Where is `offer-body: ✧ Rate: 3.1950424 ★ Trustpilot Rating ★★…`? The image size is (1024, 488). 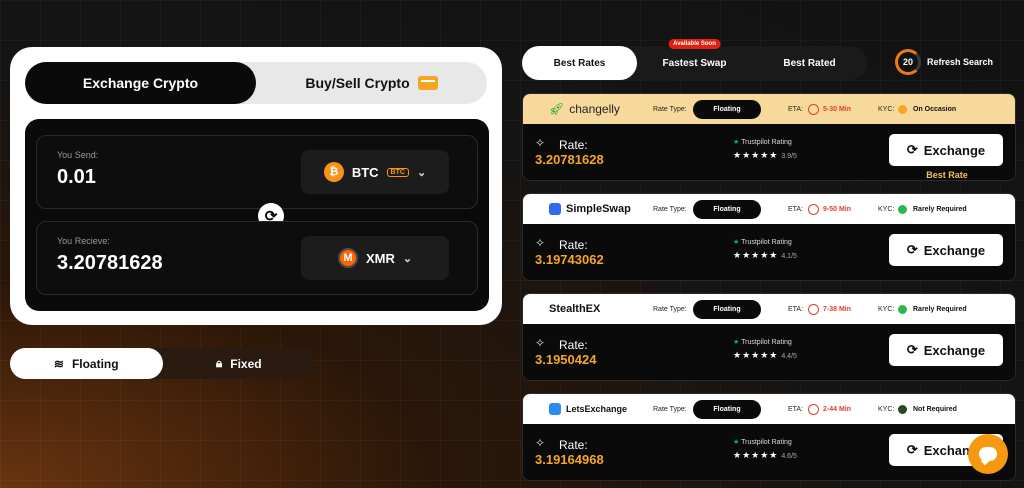
offer-body: ✧ Rate: 3.1950424 ★ Trustpilot Rating ★★… is located at coordinates (769, 352).